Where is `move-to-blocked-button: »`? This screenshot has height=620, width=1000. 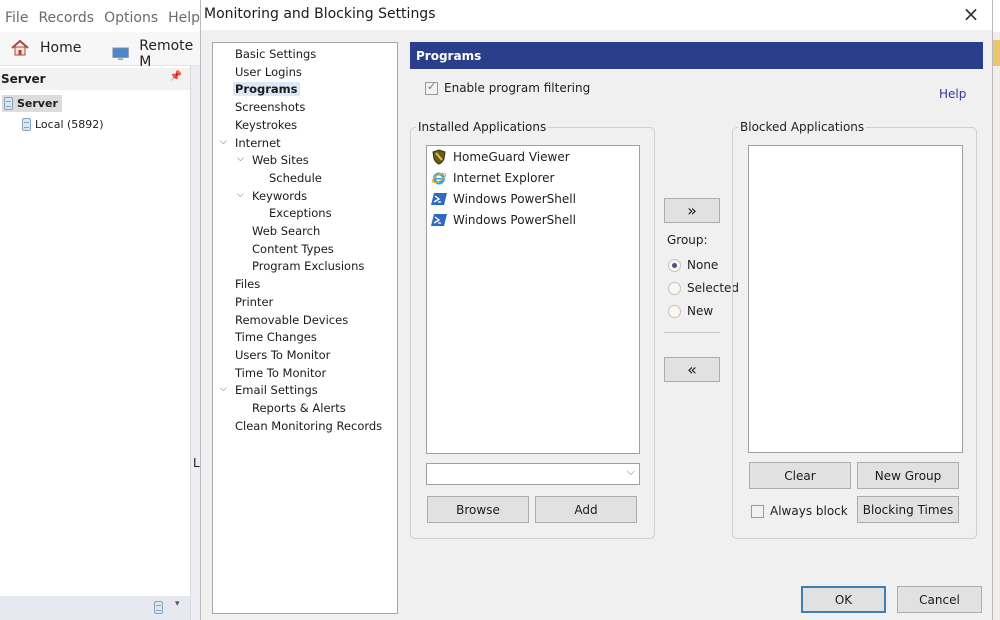
move-to-blocked-button: » is located at coordinates (692, 210).